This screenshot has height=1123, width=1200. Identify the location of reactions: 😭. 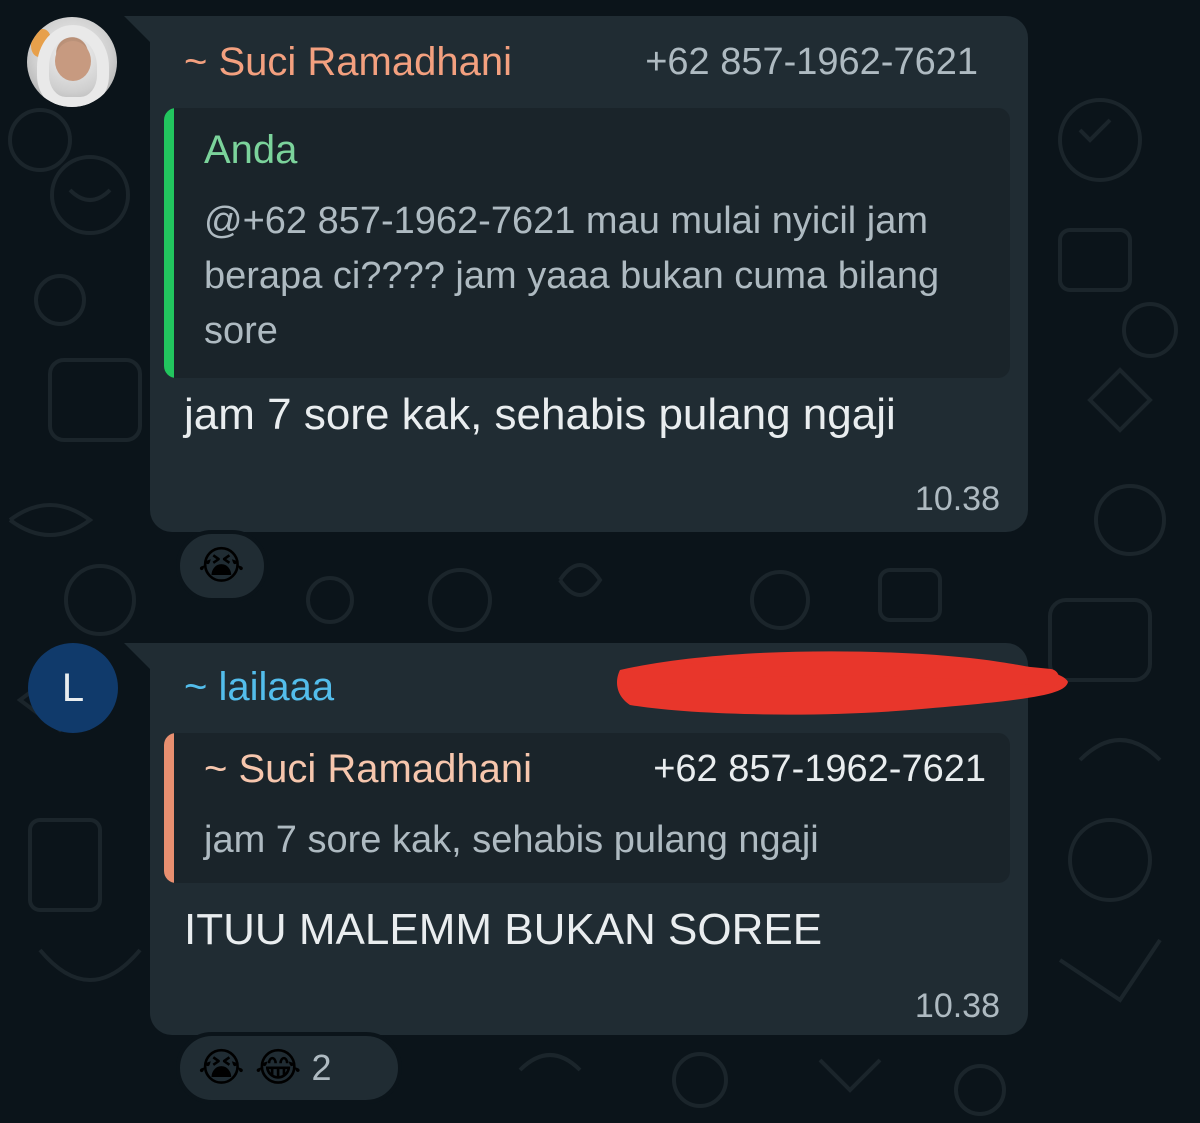
(222, 566).